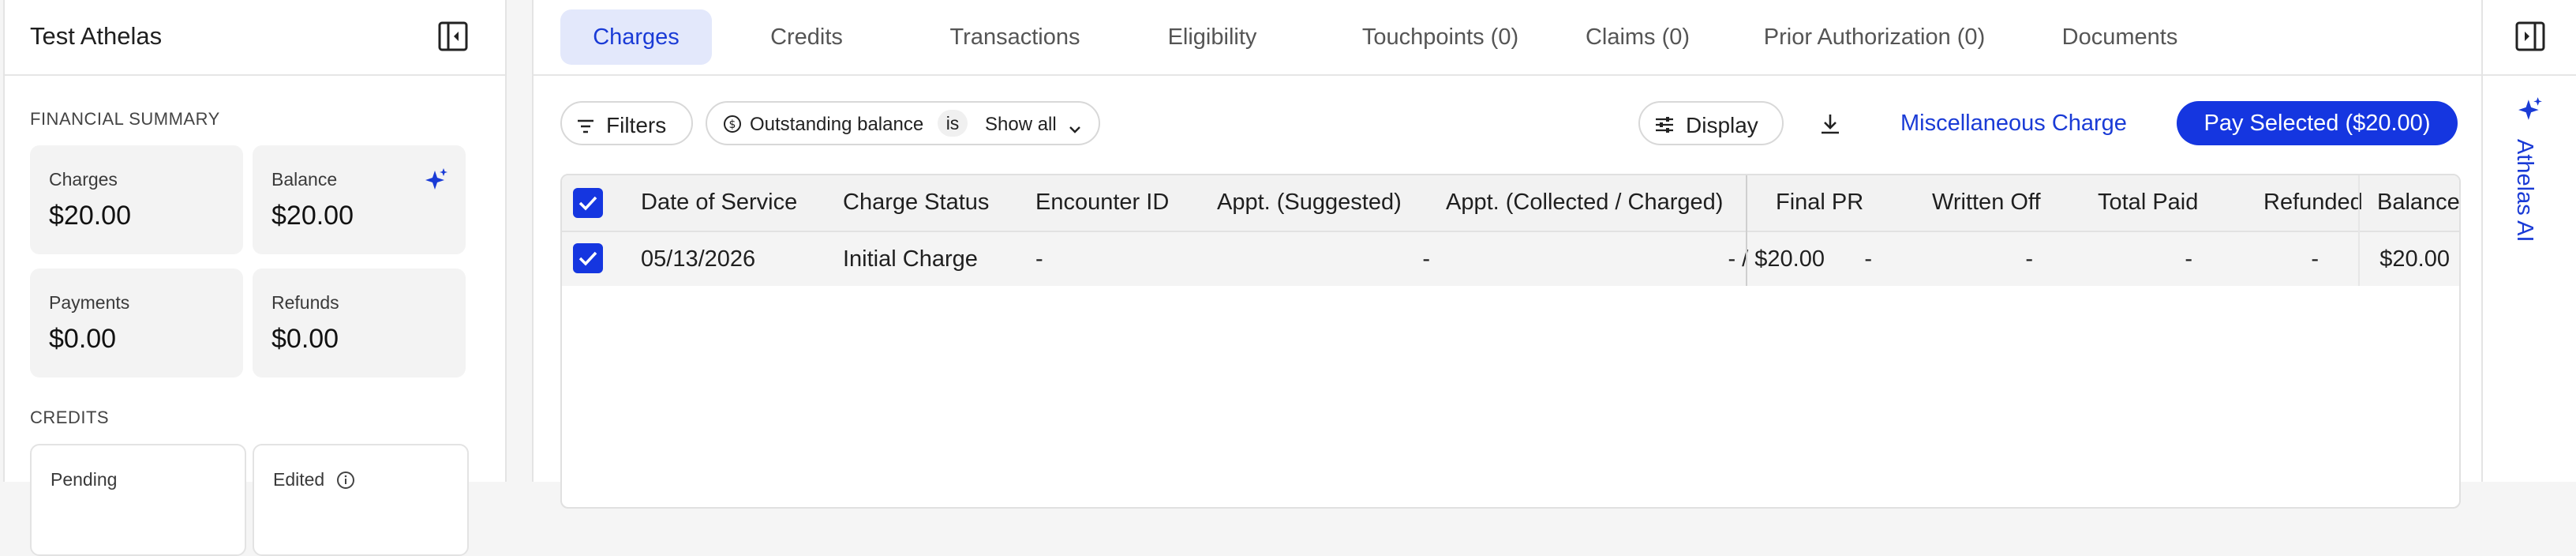 Image resolution: width=2576 pixels, height=556 pixels. Describe the element at coordinates (359, 199) in the screenshot. I see `balance-card: Balance $20.00` at that location.